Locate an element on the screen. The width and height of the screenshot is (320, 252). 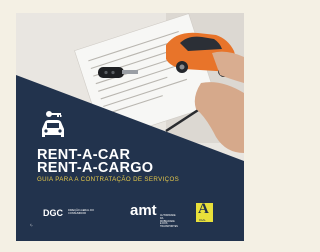
amt-logo: amt is located at coordinates (143, 210).